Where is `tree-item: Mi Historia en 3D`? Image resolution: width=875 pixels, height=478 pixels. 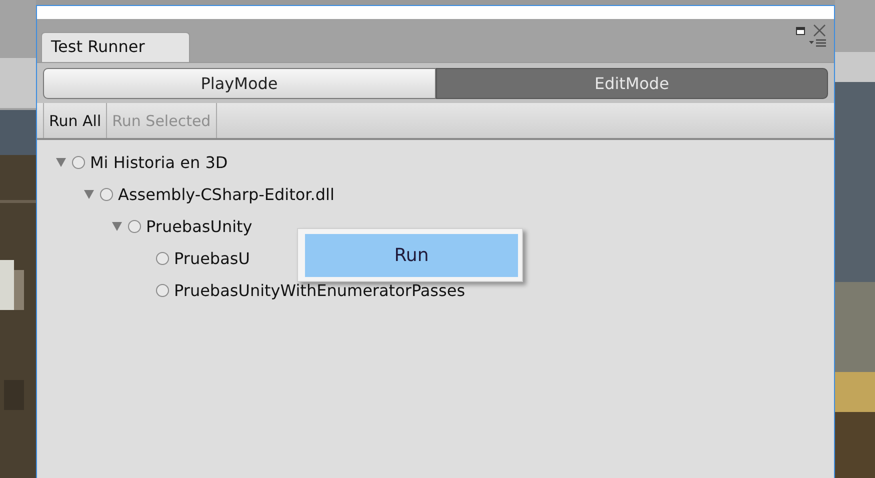 tree-item: Mi Historia en 3D is located at coordinates (159, 162).